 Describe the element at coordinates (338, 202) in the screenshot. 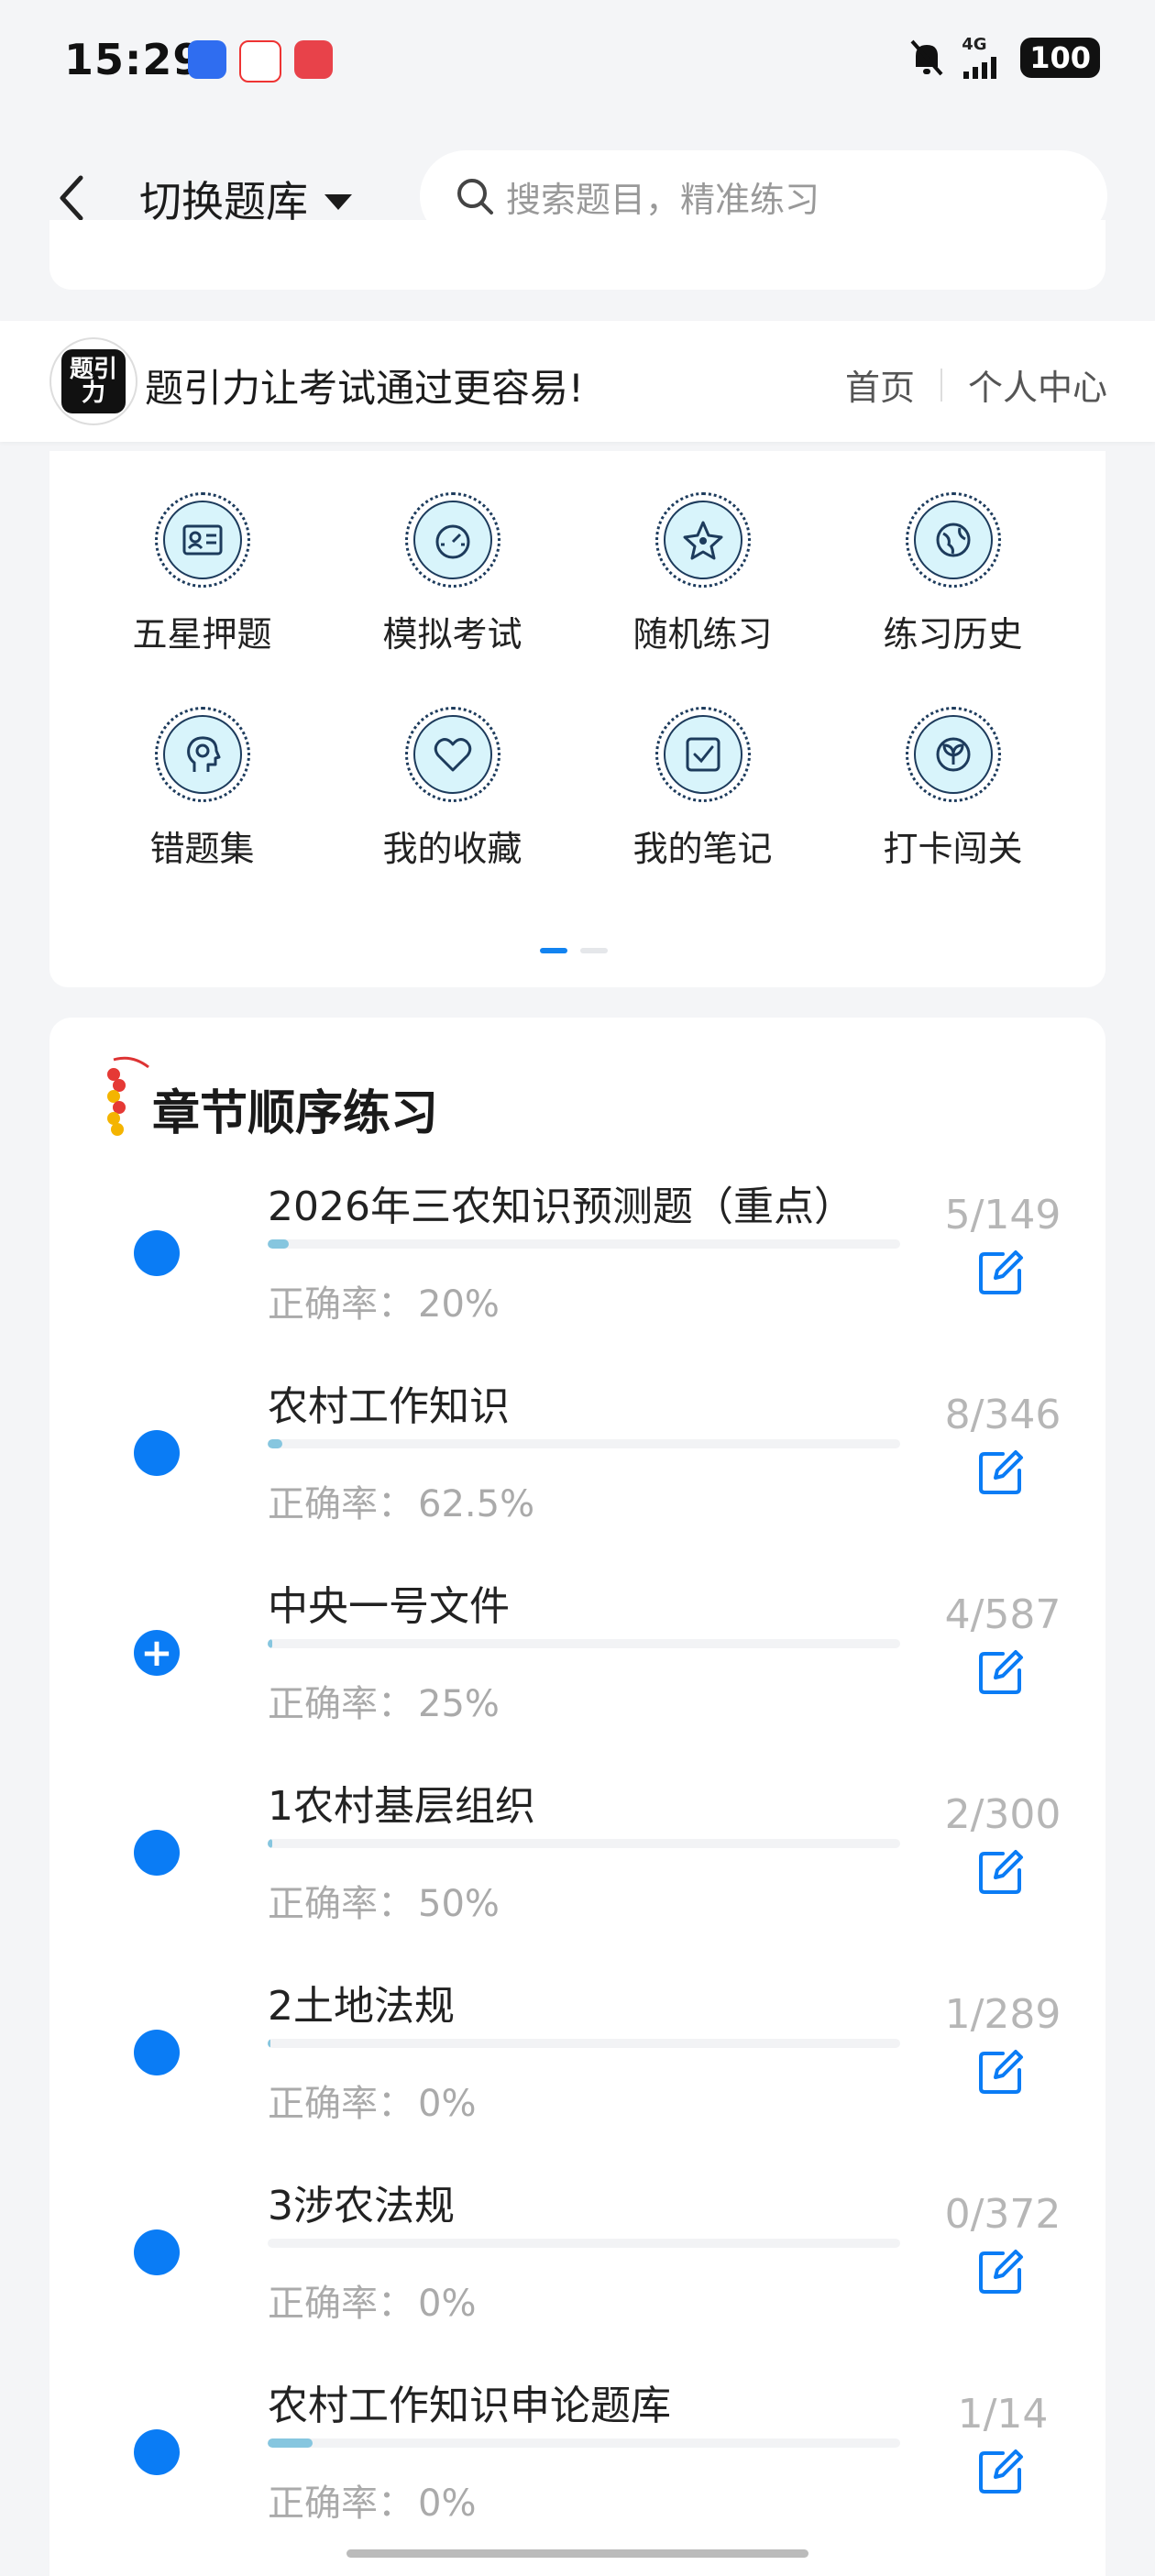

I see `caret-down-icon` at that location.